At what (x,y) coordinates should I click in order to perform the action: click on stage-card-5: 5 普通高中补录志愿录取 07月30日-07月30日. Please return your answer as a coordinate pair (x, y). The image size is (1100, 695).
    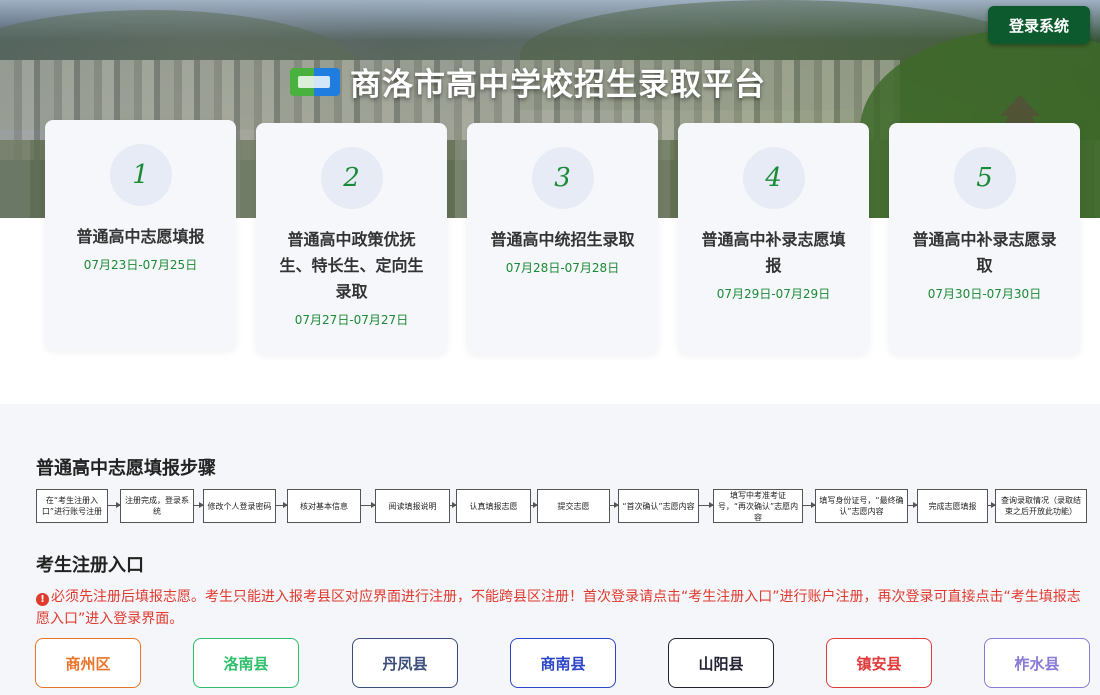
    Looking at the image, I should click on (984, 238).